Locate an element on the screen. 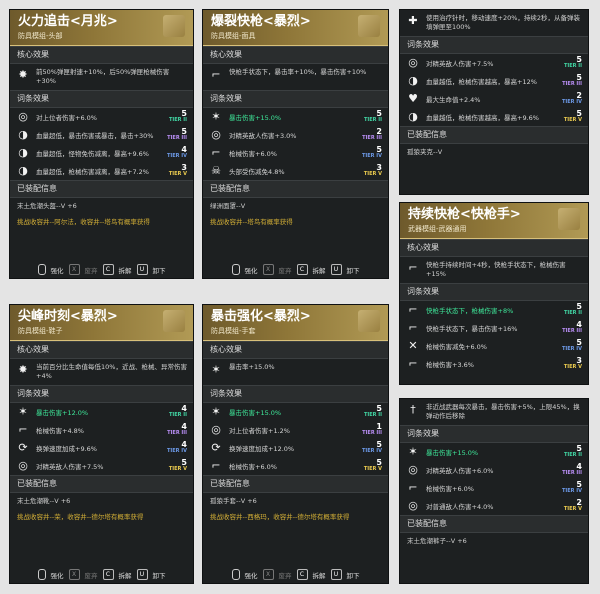 Image resolution: width=600 pixels, height=594 pixels. target-icon: ◎ is located at coordinates (413, 505).